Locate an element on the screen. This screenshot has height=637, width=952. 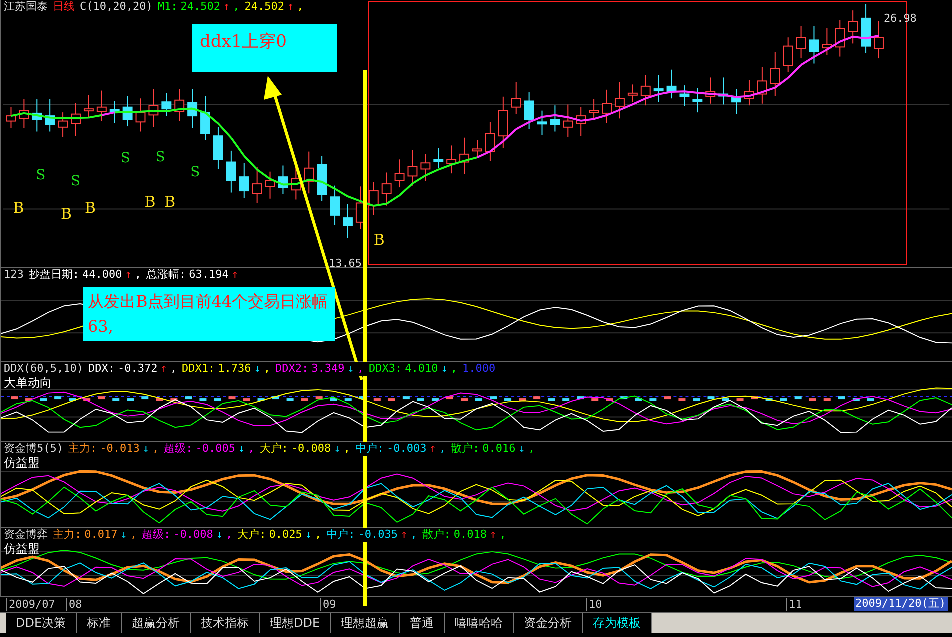
value-text: 0.025 is located at coordinates (285, 535).